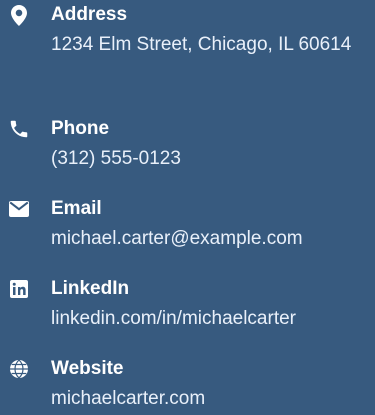 The width and height of the screenshot is (375, 415). I want to click on contact-label-email: Email, so click(76, 208).